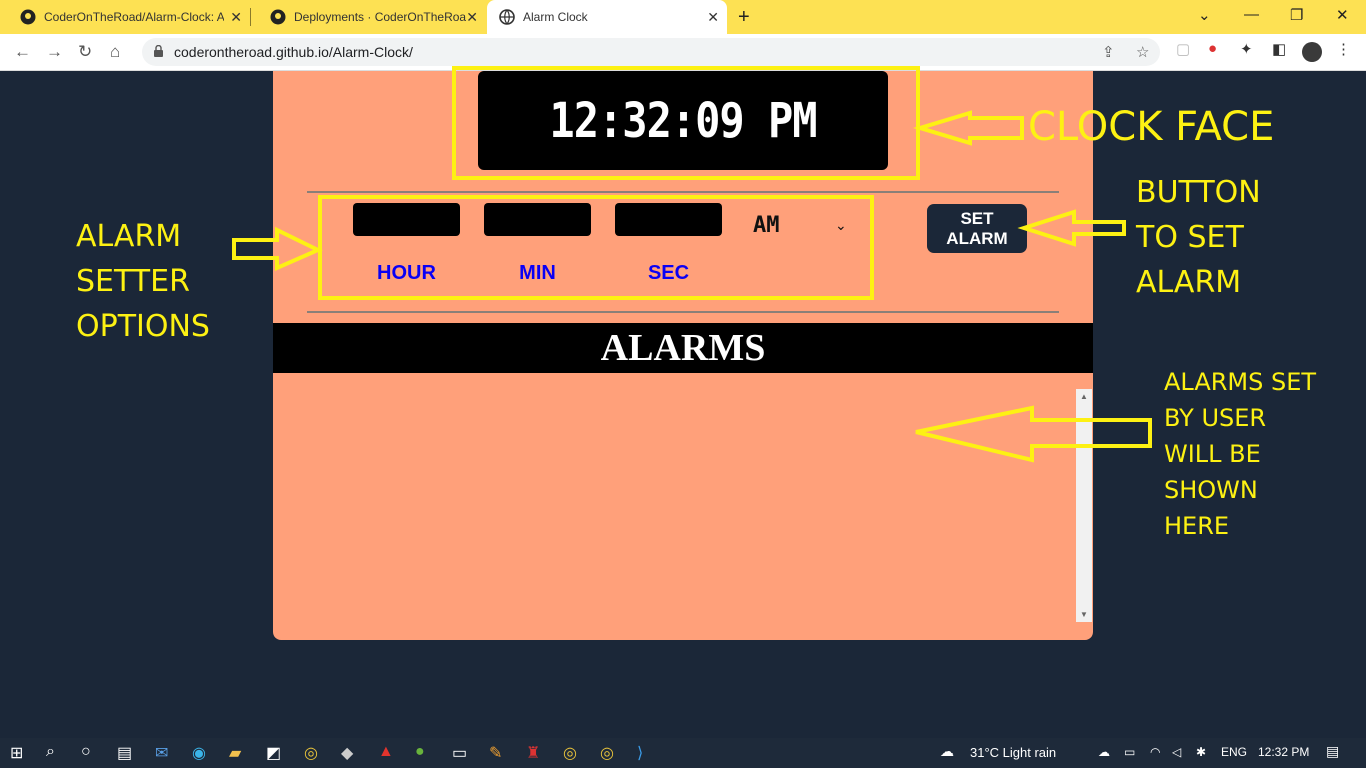 Image resolution: width=1366 pixels, height=768 pixels. What do you see at coordinates (1142, 52) in the screenshot?
I see `bookmark-star-icon: ☆` at bounding box center [1142, 52].